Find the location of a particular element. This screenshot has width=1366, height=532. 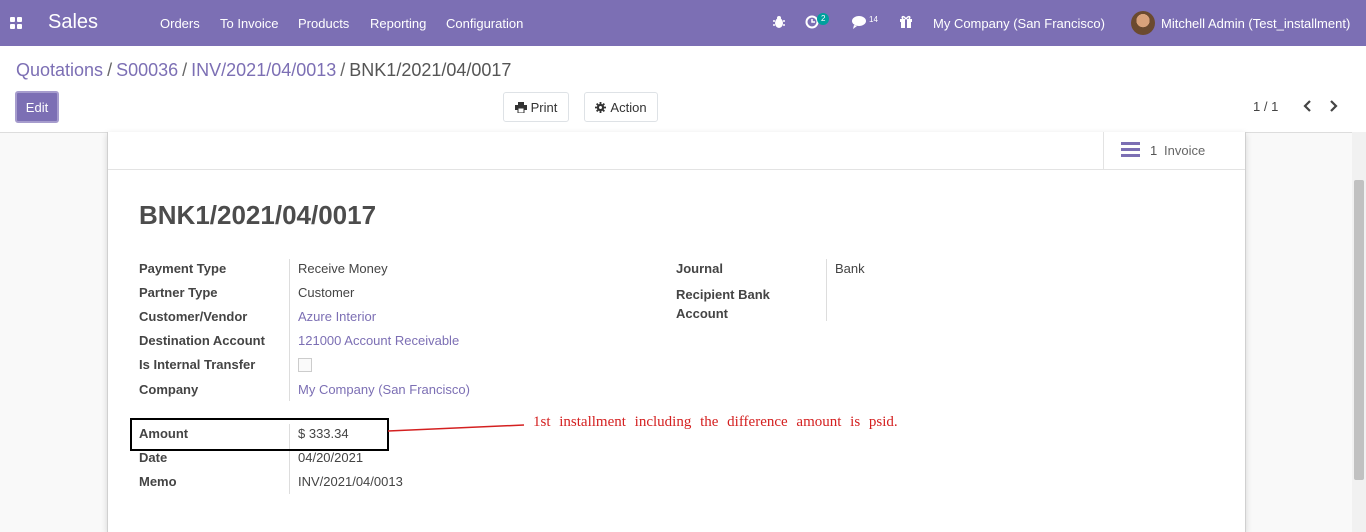

annotation-arrow is located at coordinates (456, 428).